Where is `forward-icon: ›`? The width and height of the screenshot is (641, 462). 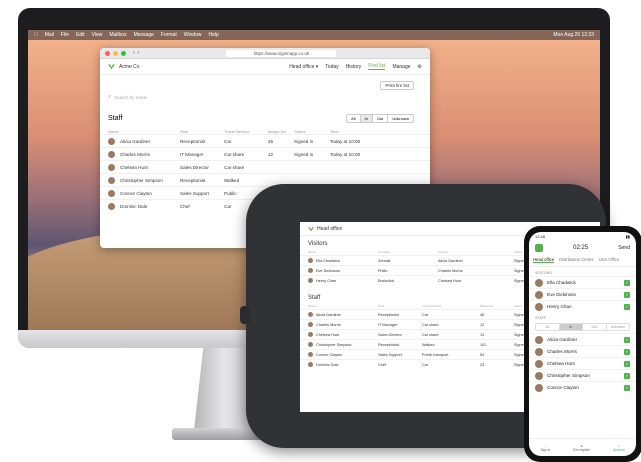 forward-icon: › is located at coordinates (139, 53).